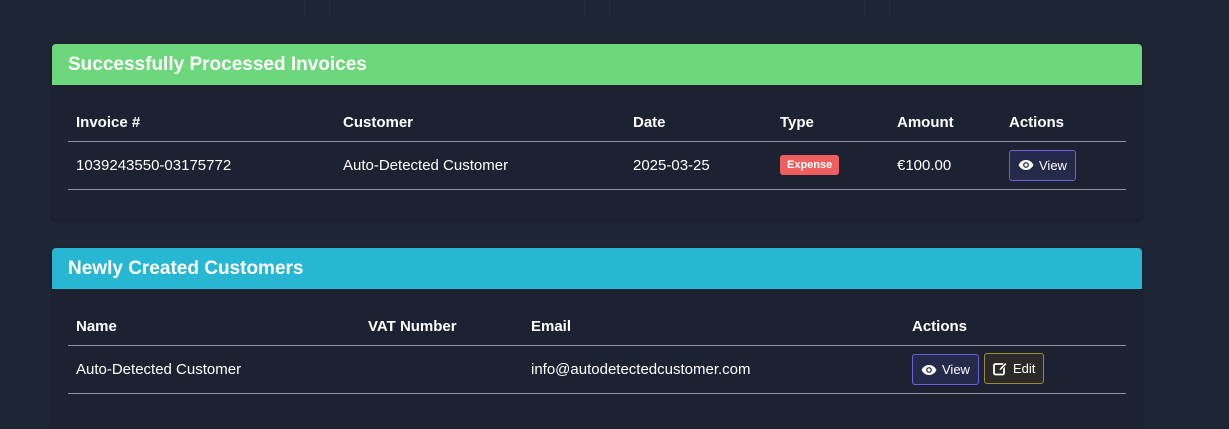 This screenshot has width=1229, height=429. I want to click on invoice-amount: €100.00, so click(945, 165).